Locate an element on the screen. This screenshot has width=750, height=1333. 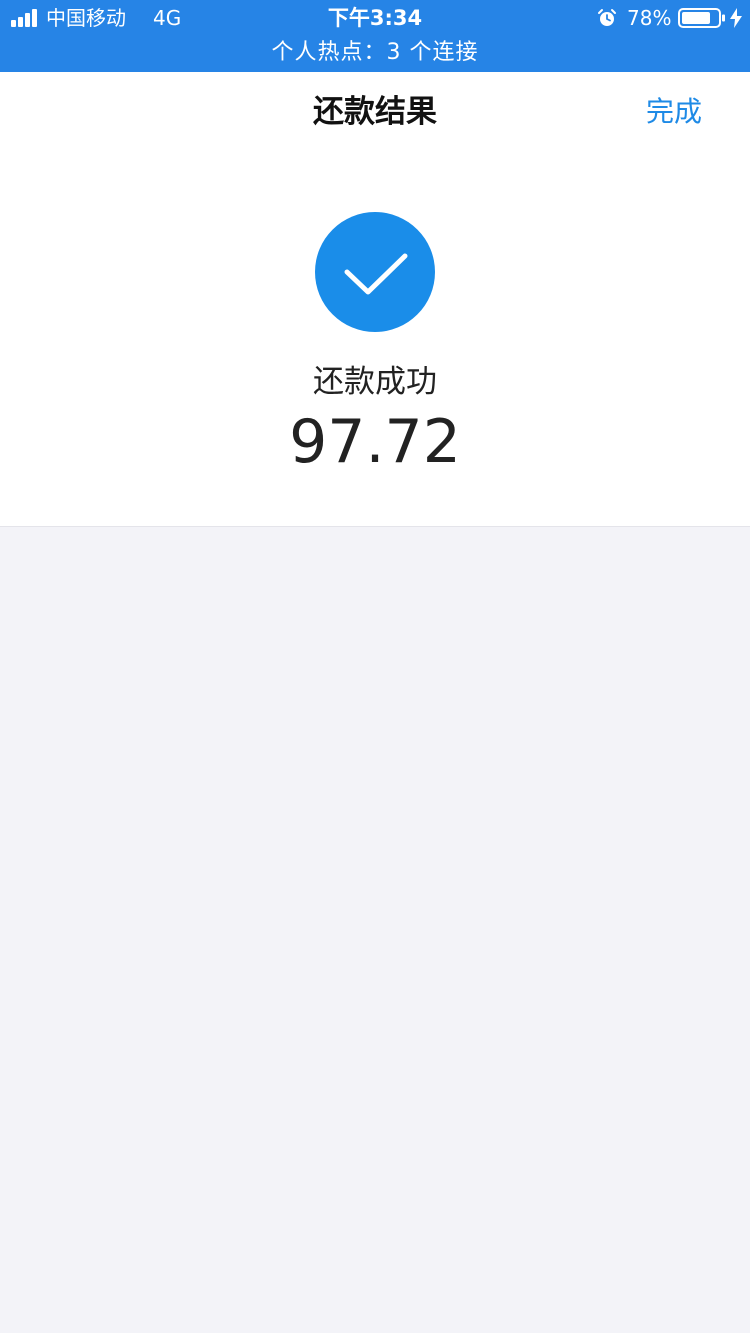
page-title: 还款结果 is located at coordinates (375, 112).